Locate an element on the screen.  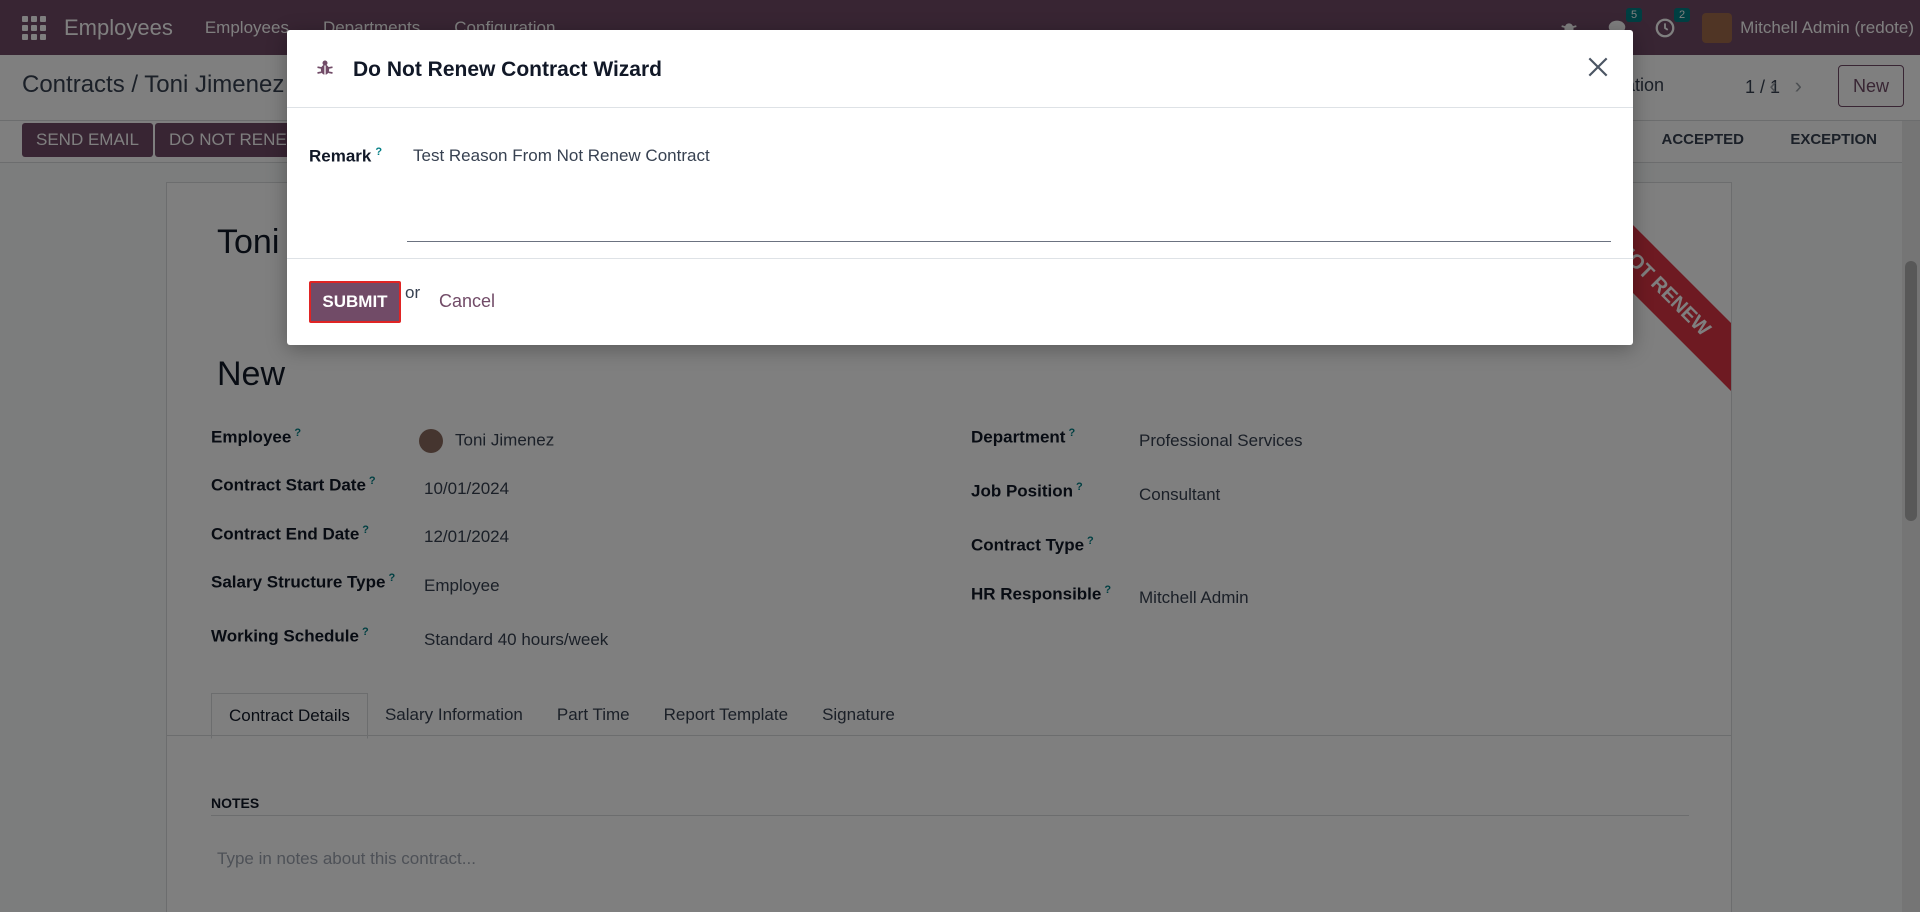
remark-label: Remark? is located at coordinates (346, 156).